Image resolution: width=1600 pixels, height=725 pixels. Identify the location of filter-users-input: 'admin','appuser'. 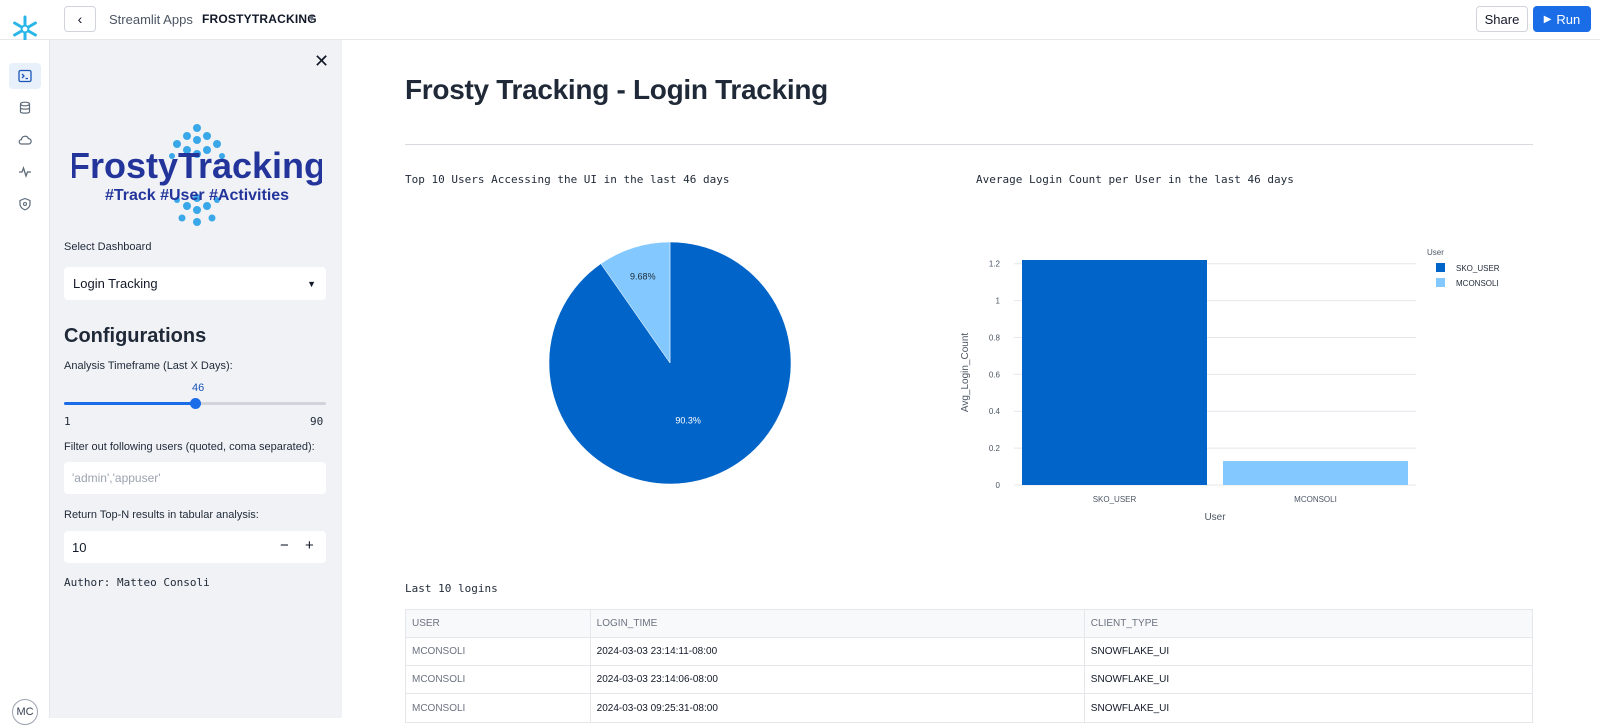
(195, 478).